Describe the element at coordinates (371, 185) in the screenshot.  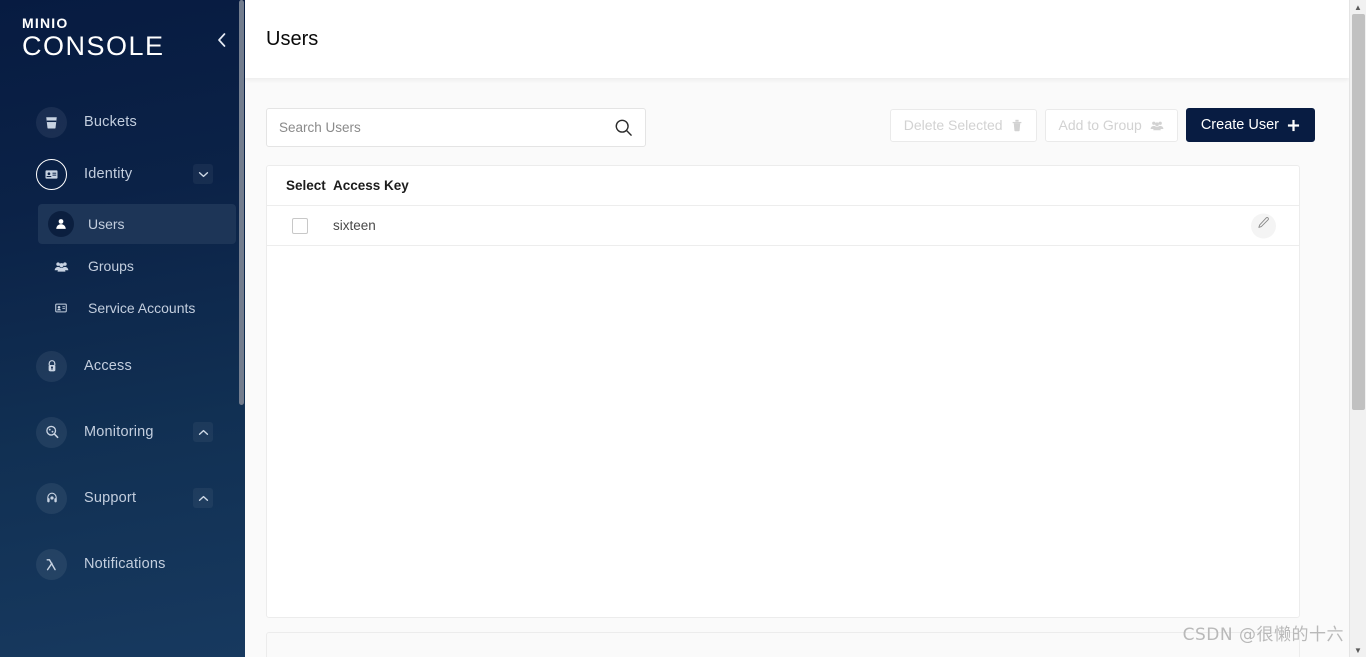
I see `column-header-access-key: Access Key` at that location.